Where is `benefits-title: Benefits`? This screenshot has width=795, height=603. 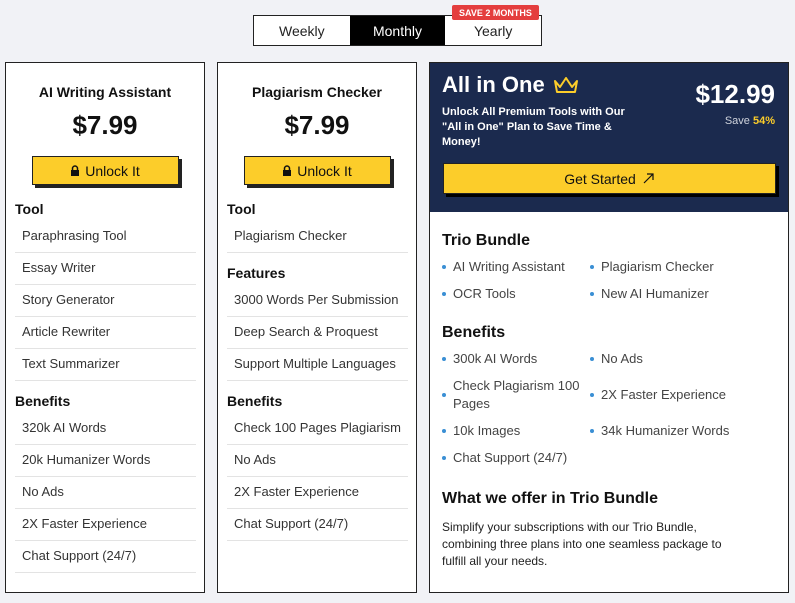
benefits-title: Benefits is located at coordinates (474, 332).